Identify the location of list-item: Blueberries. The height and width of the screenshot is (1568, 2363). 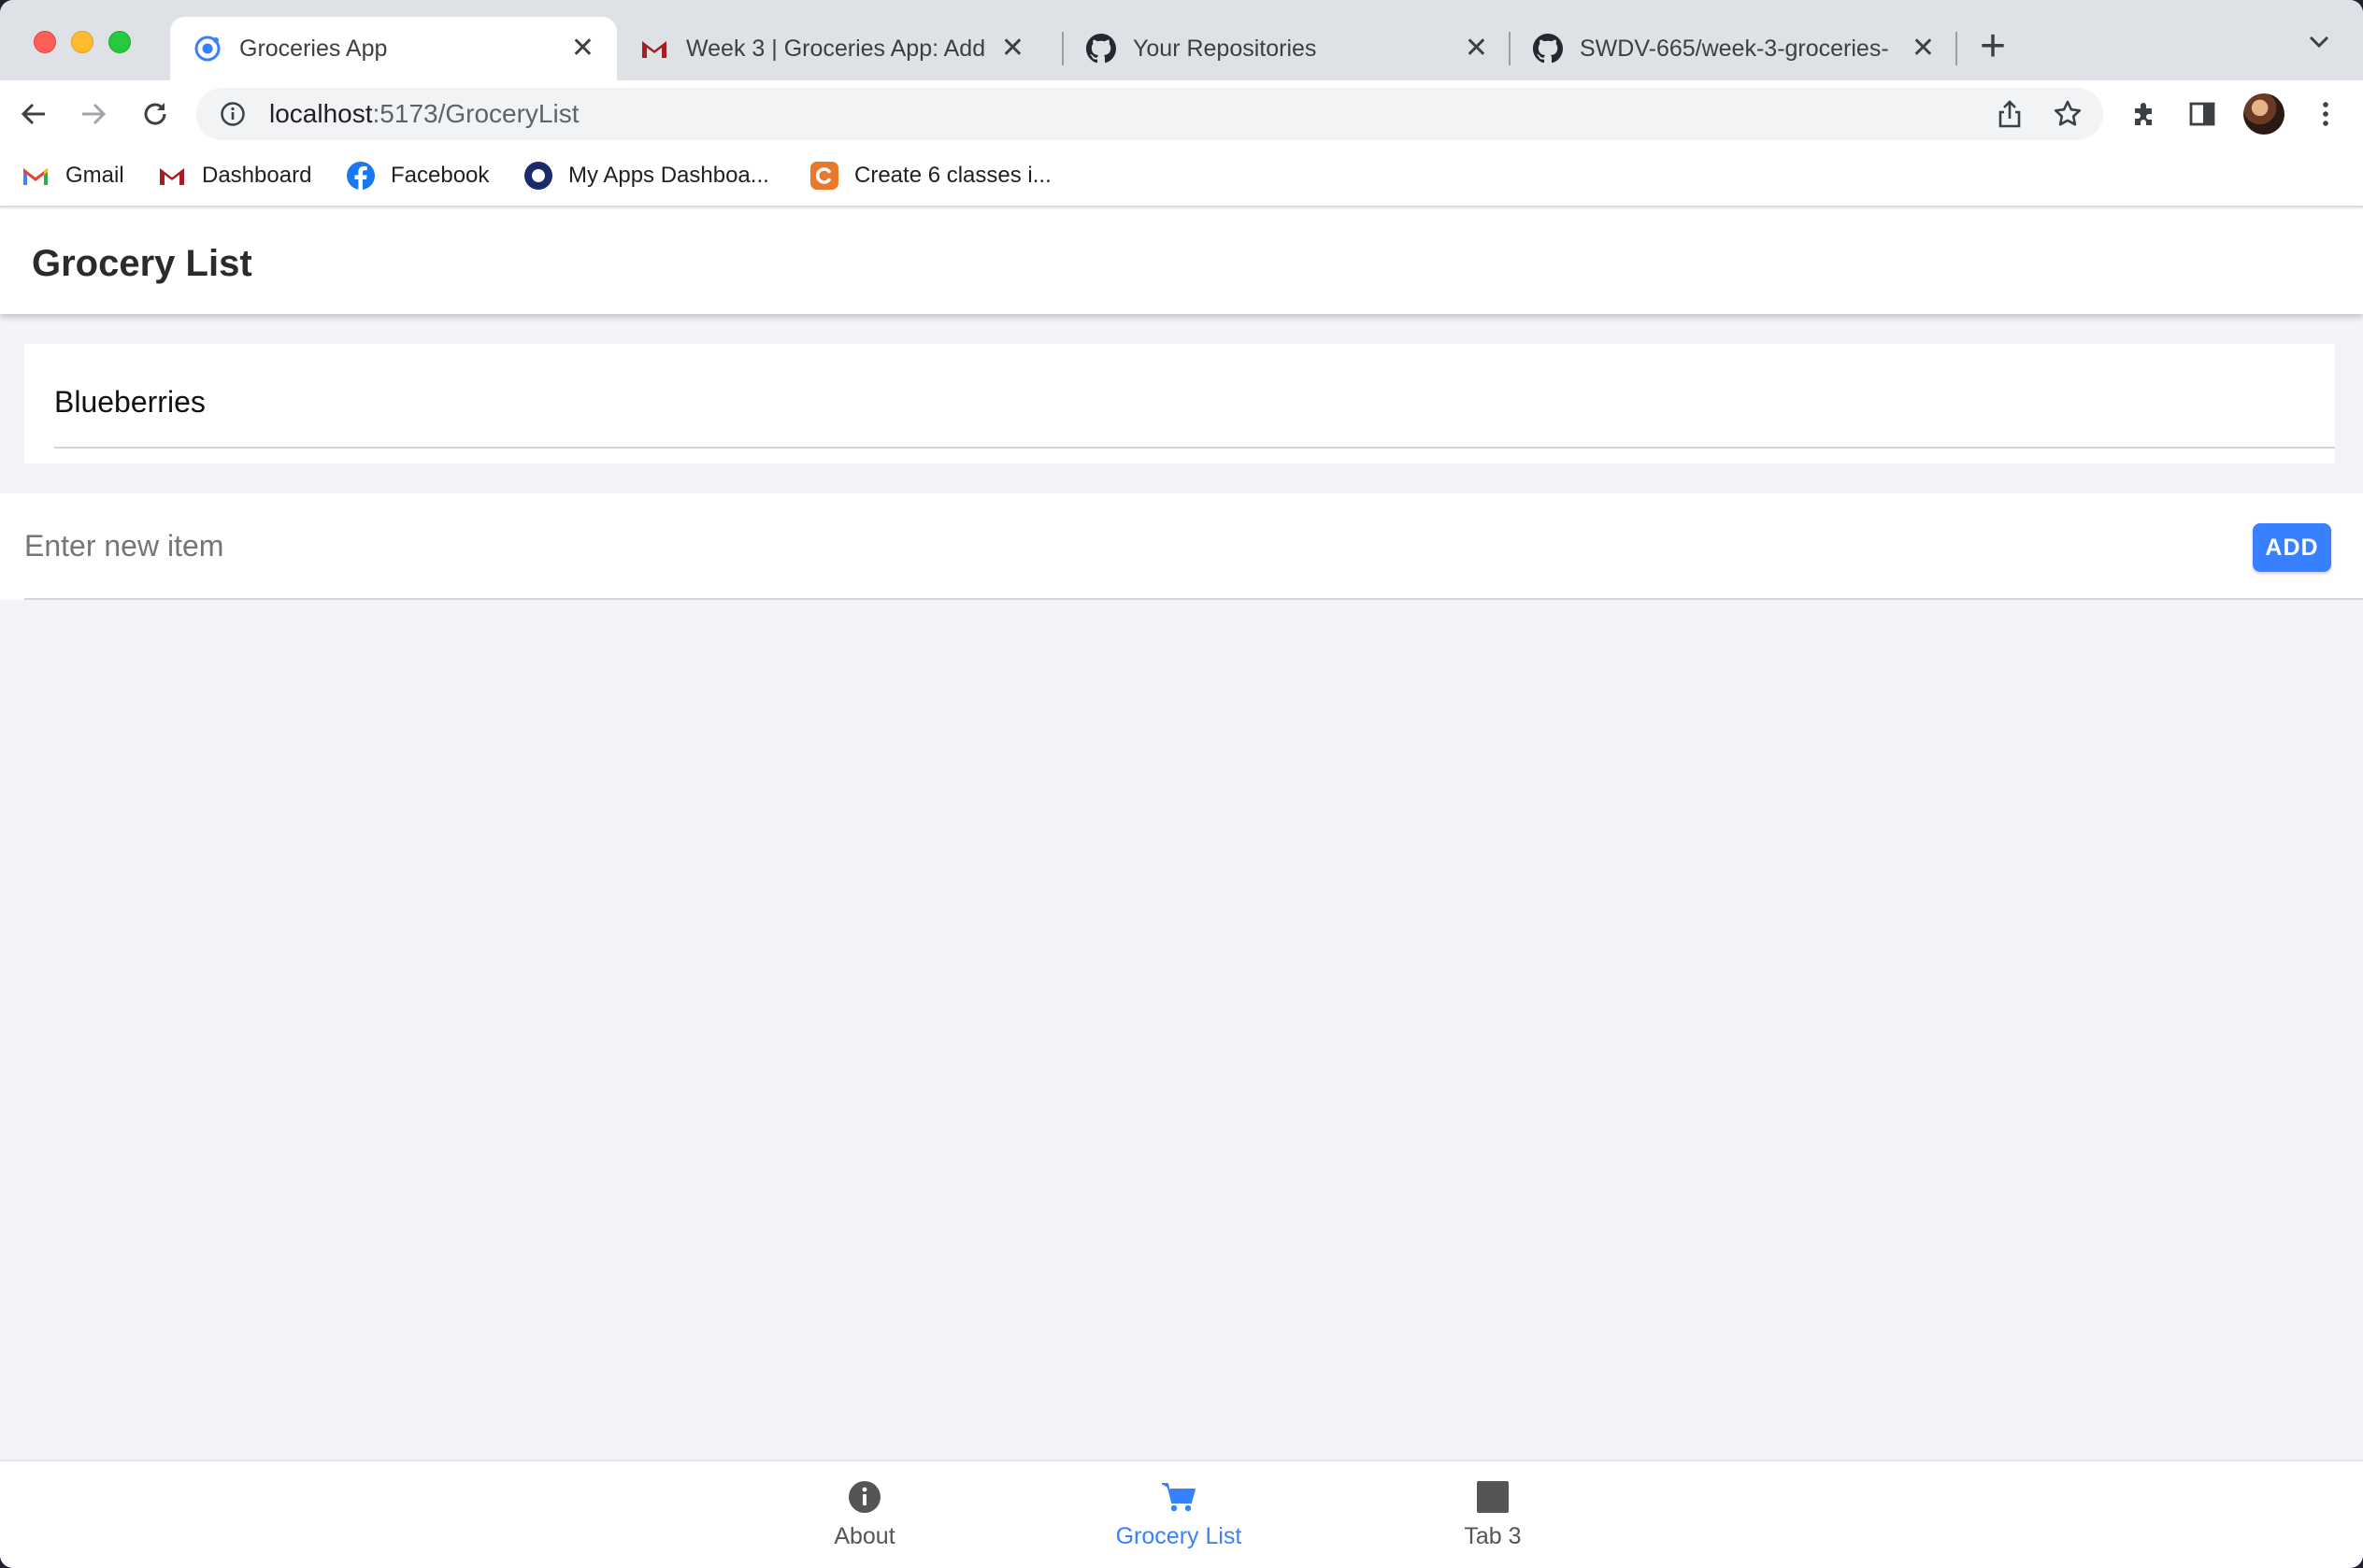
(130, 403).